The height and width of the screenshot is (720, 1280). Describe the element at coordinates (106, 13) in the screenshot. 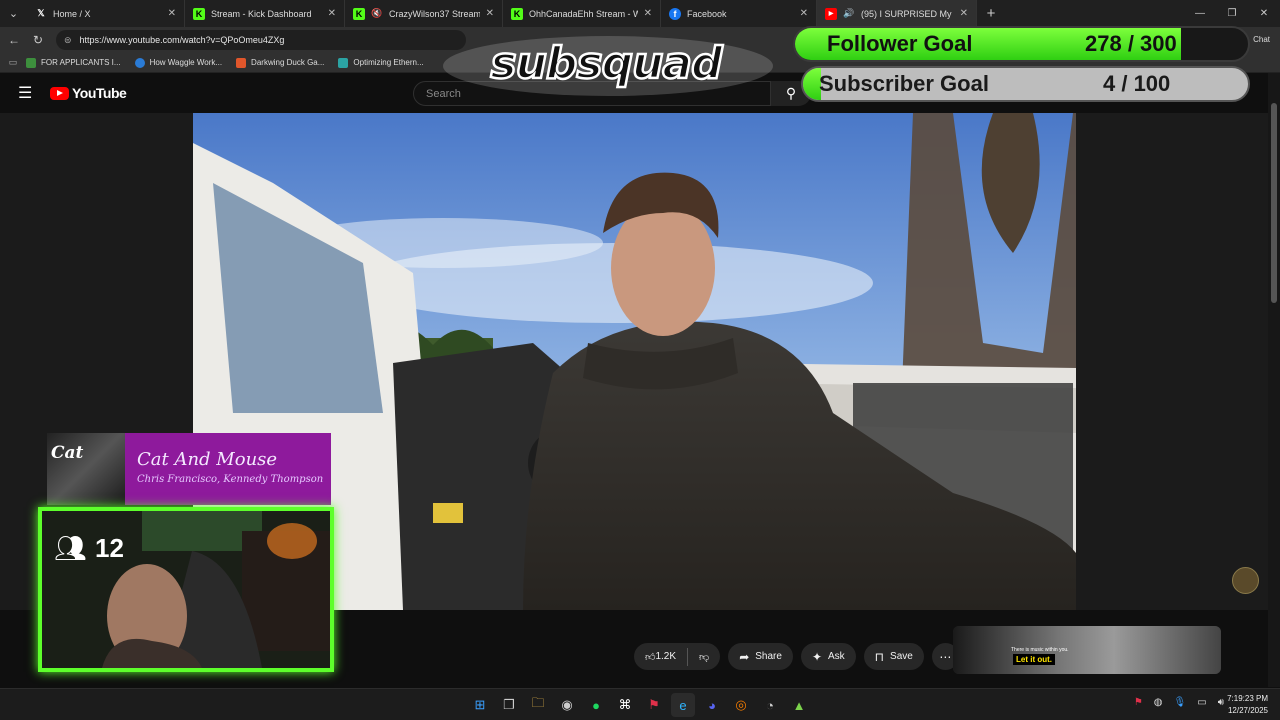

I see `tab-x-home: 𝕏 Home / X ✕` at that location.